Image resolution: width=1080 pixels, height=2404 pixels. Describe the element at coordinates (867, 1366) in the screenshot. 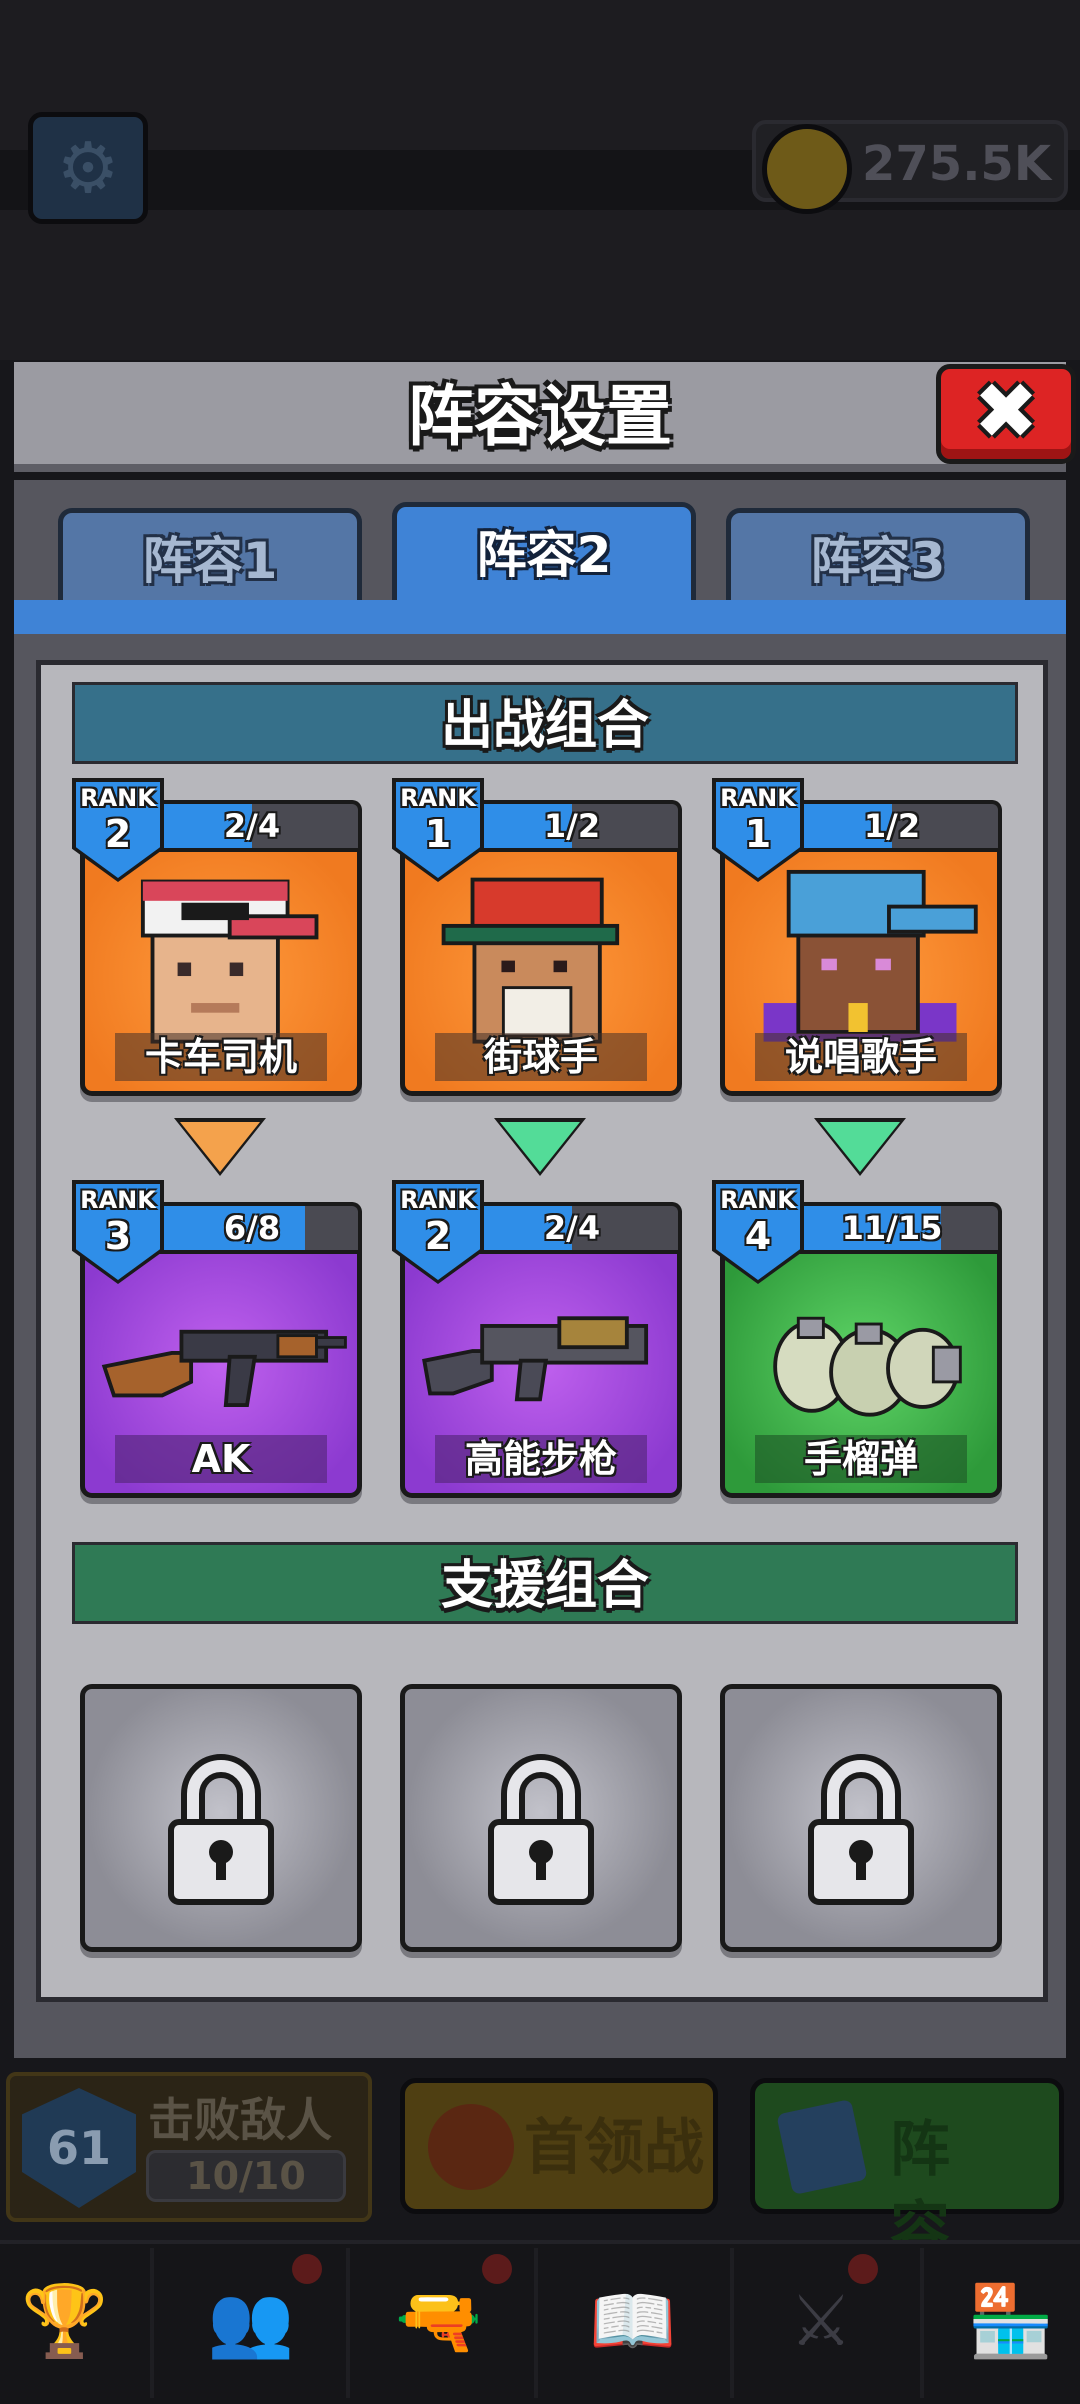

I see `grenades-image` at that location.